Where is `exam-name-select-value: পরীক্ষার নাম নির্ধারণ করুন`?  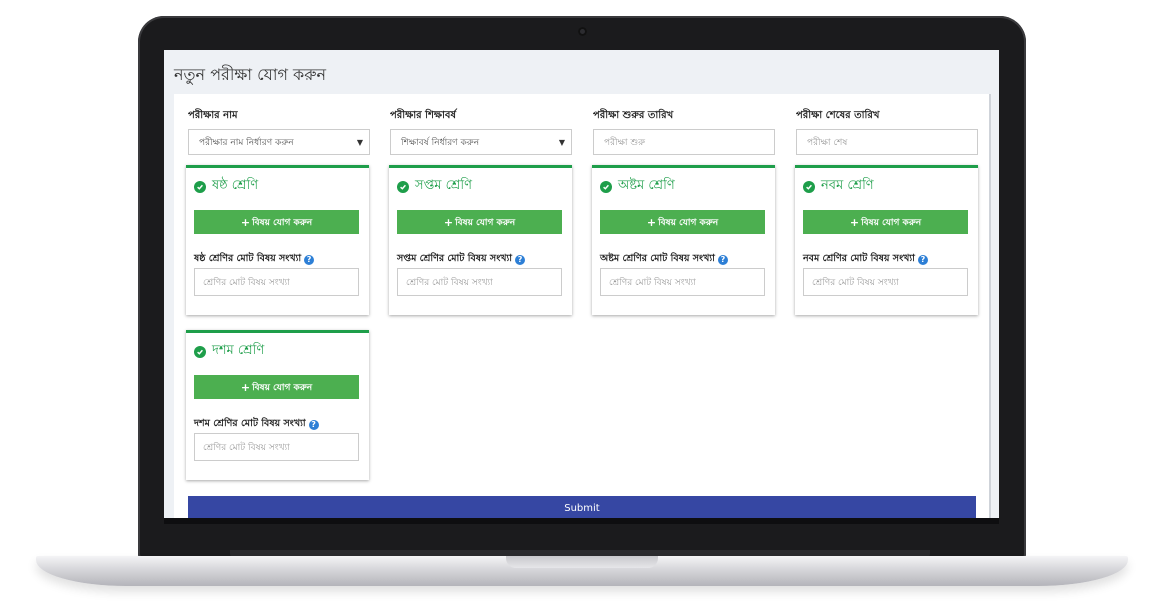
exam-name-select-value: পরীক্ষার নাম নির্ধারণ করুন is located at coordinates (246, 142).